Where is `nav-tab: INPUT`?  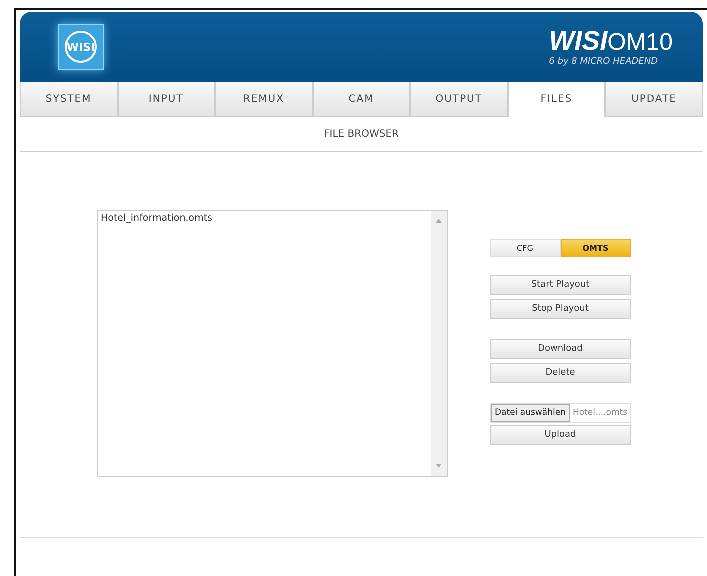
nav-tab: INPUT is located at coordinates (167, 99).